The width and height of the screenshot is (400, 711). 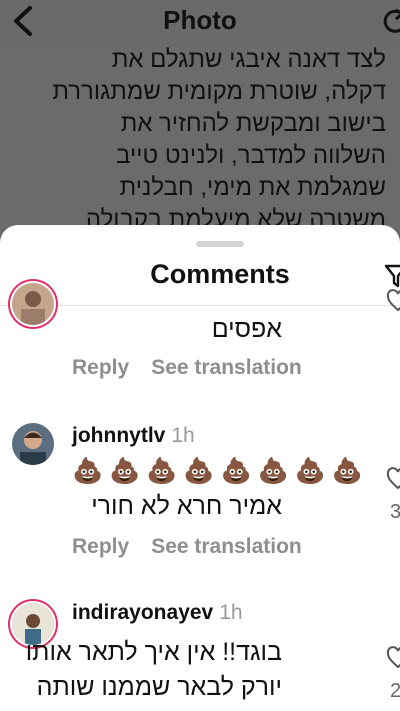 I want to click on like-count: 3, so click(x=395, y=512).